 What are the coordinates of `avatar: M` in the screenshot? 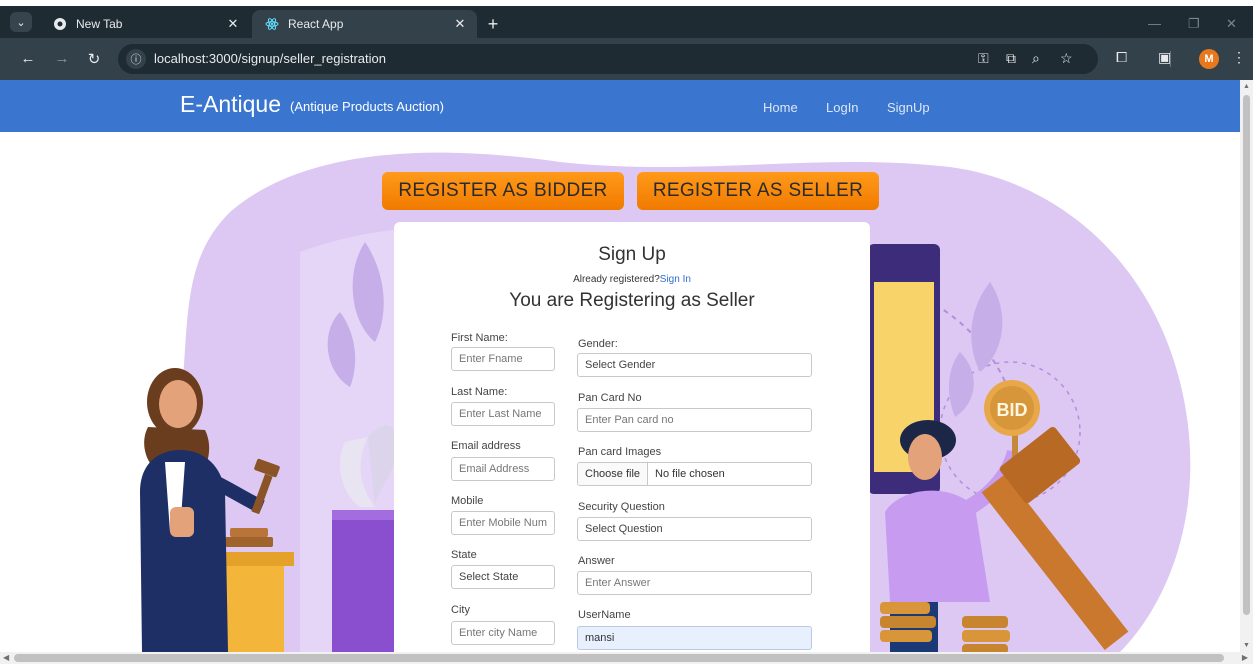 It's located at (1209, 59).